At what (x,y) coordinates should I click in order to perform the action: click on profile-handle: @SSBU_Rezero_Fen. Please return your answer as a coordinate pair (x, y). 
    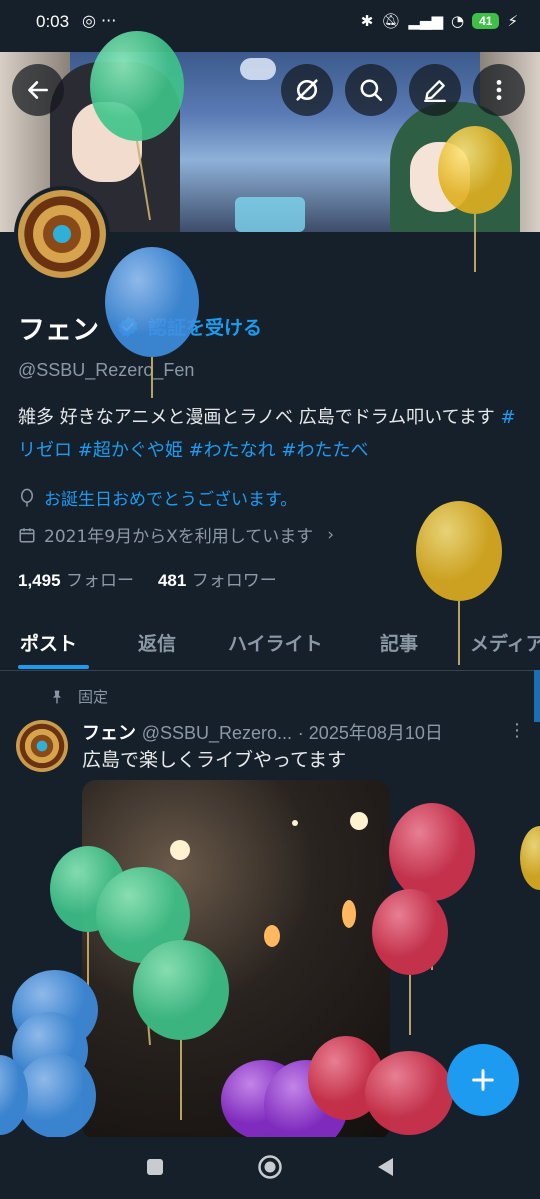
    Looking at the image, I should click on (106, 370).